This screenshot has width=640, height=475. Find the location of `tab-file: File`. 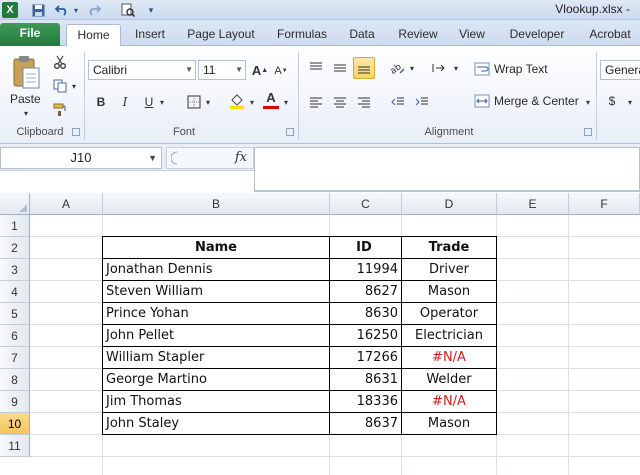

tab-file: File is located at coordinates (30, 34).